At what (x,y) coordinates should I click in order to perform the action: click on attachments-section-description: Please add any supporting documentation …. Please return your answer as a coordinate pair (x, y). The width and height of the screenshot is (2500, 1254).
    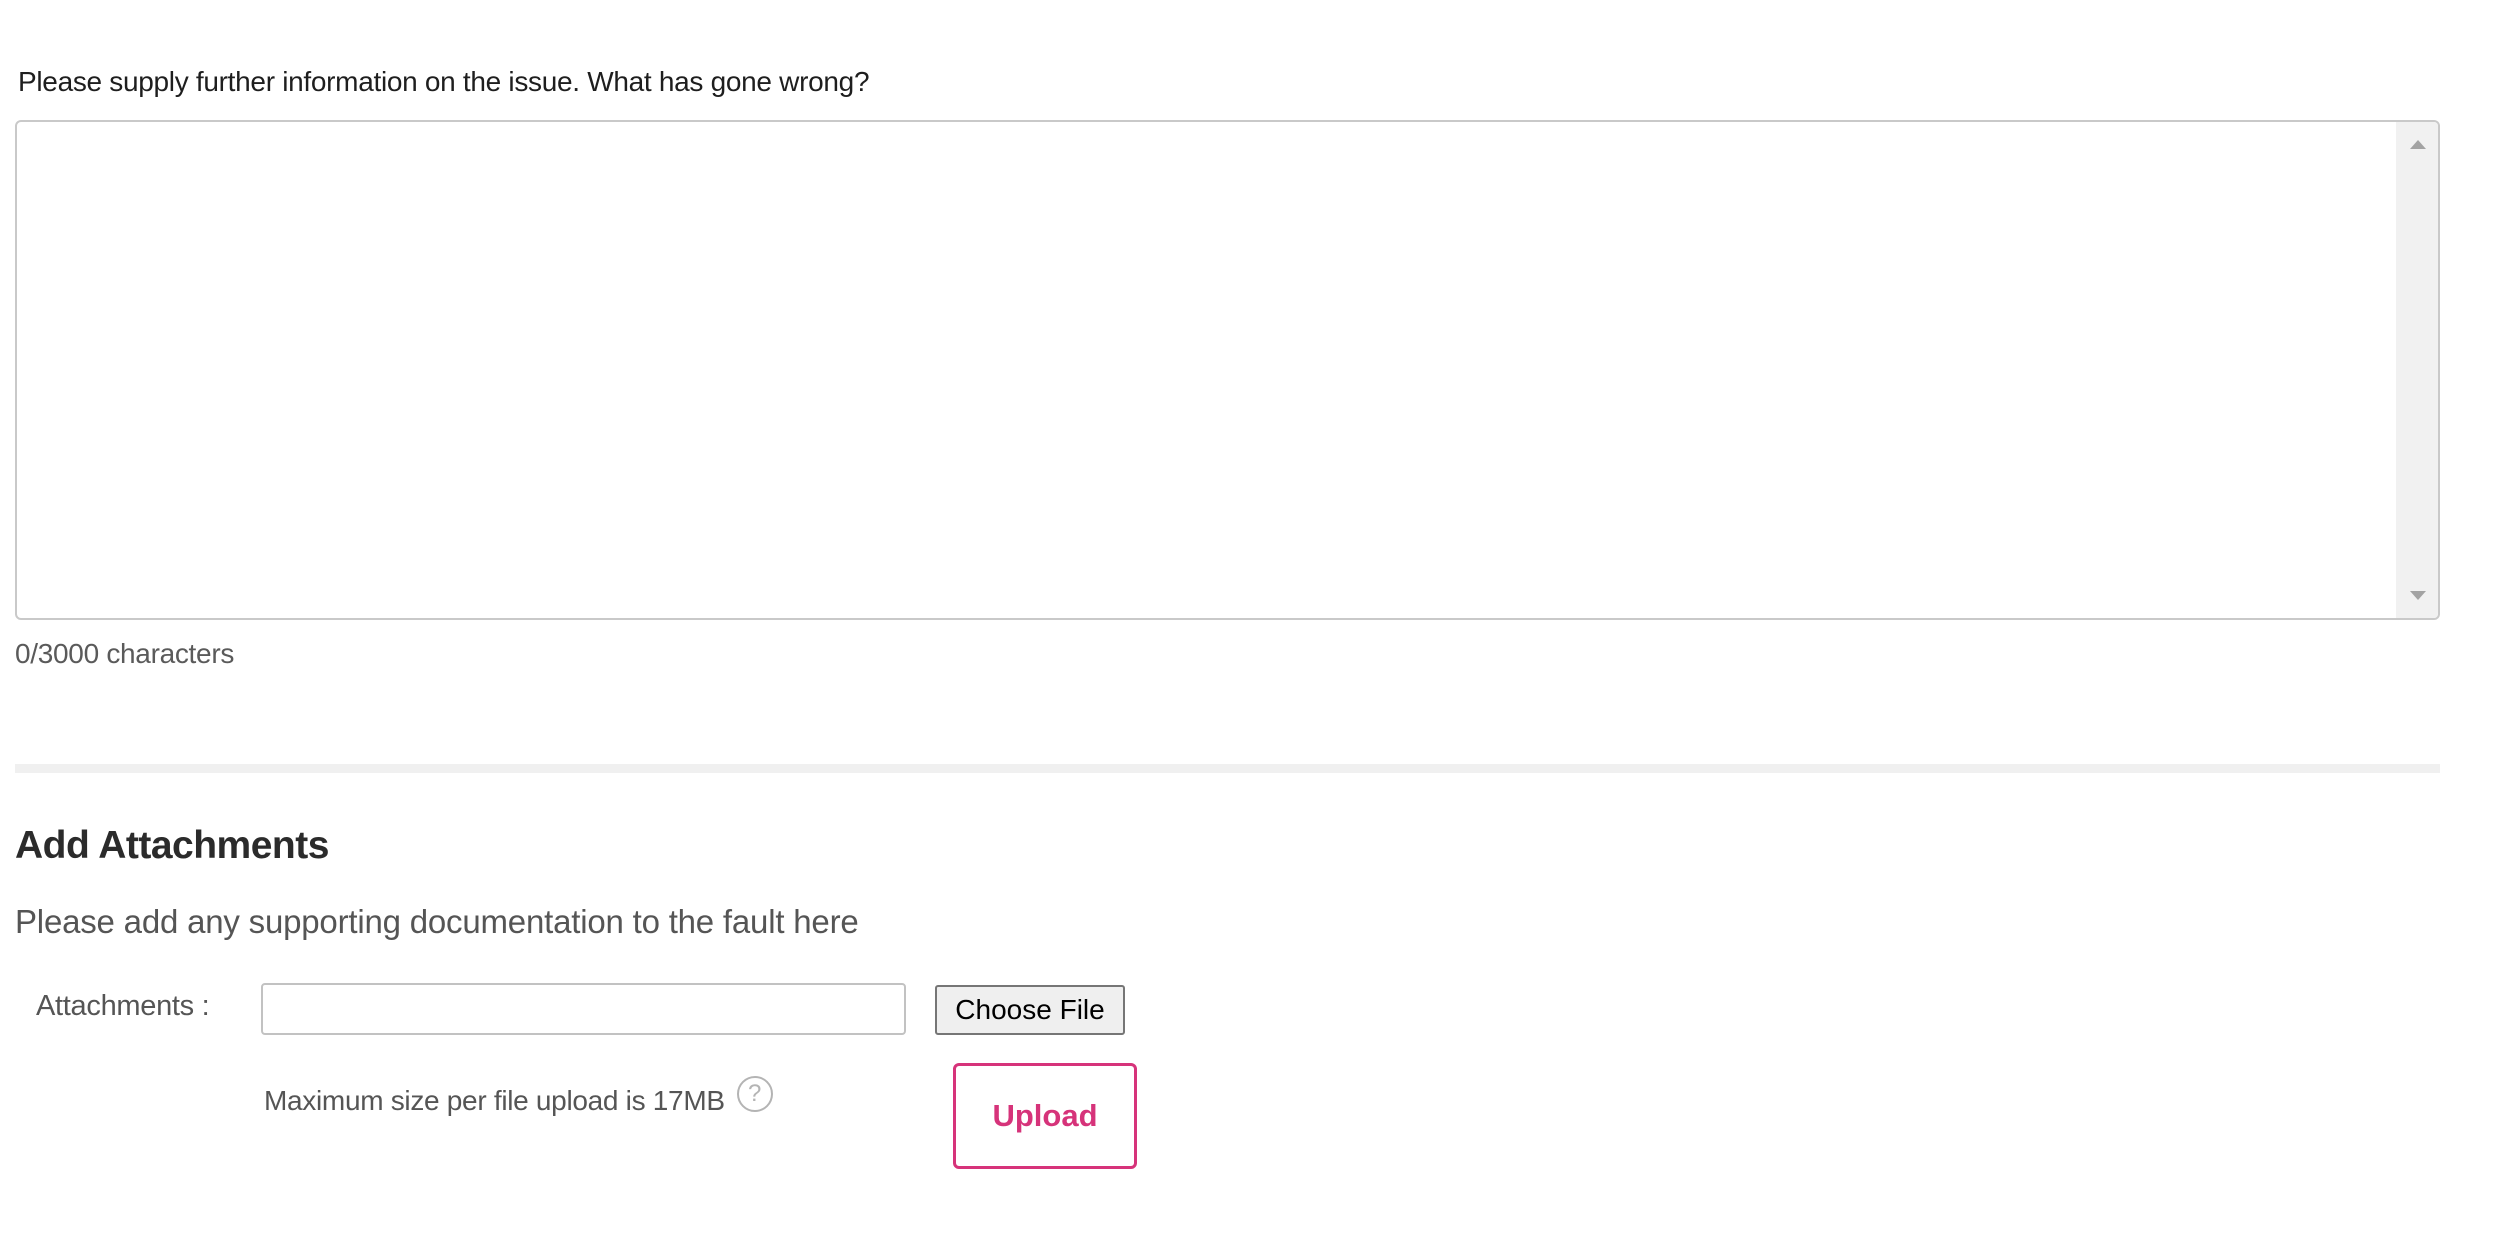
    Looking at the image, I should click on (437, 921).